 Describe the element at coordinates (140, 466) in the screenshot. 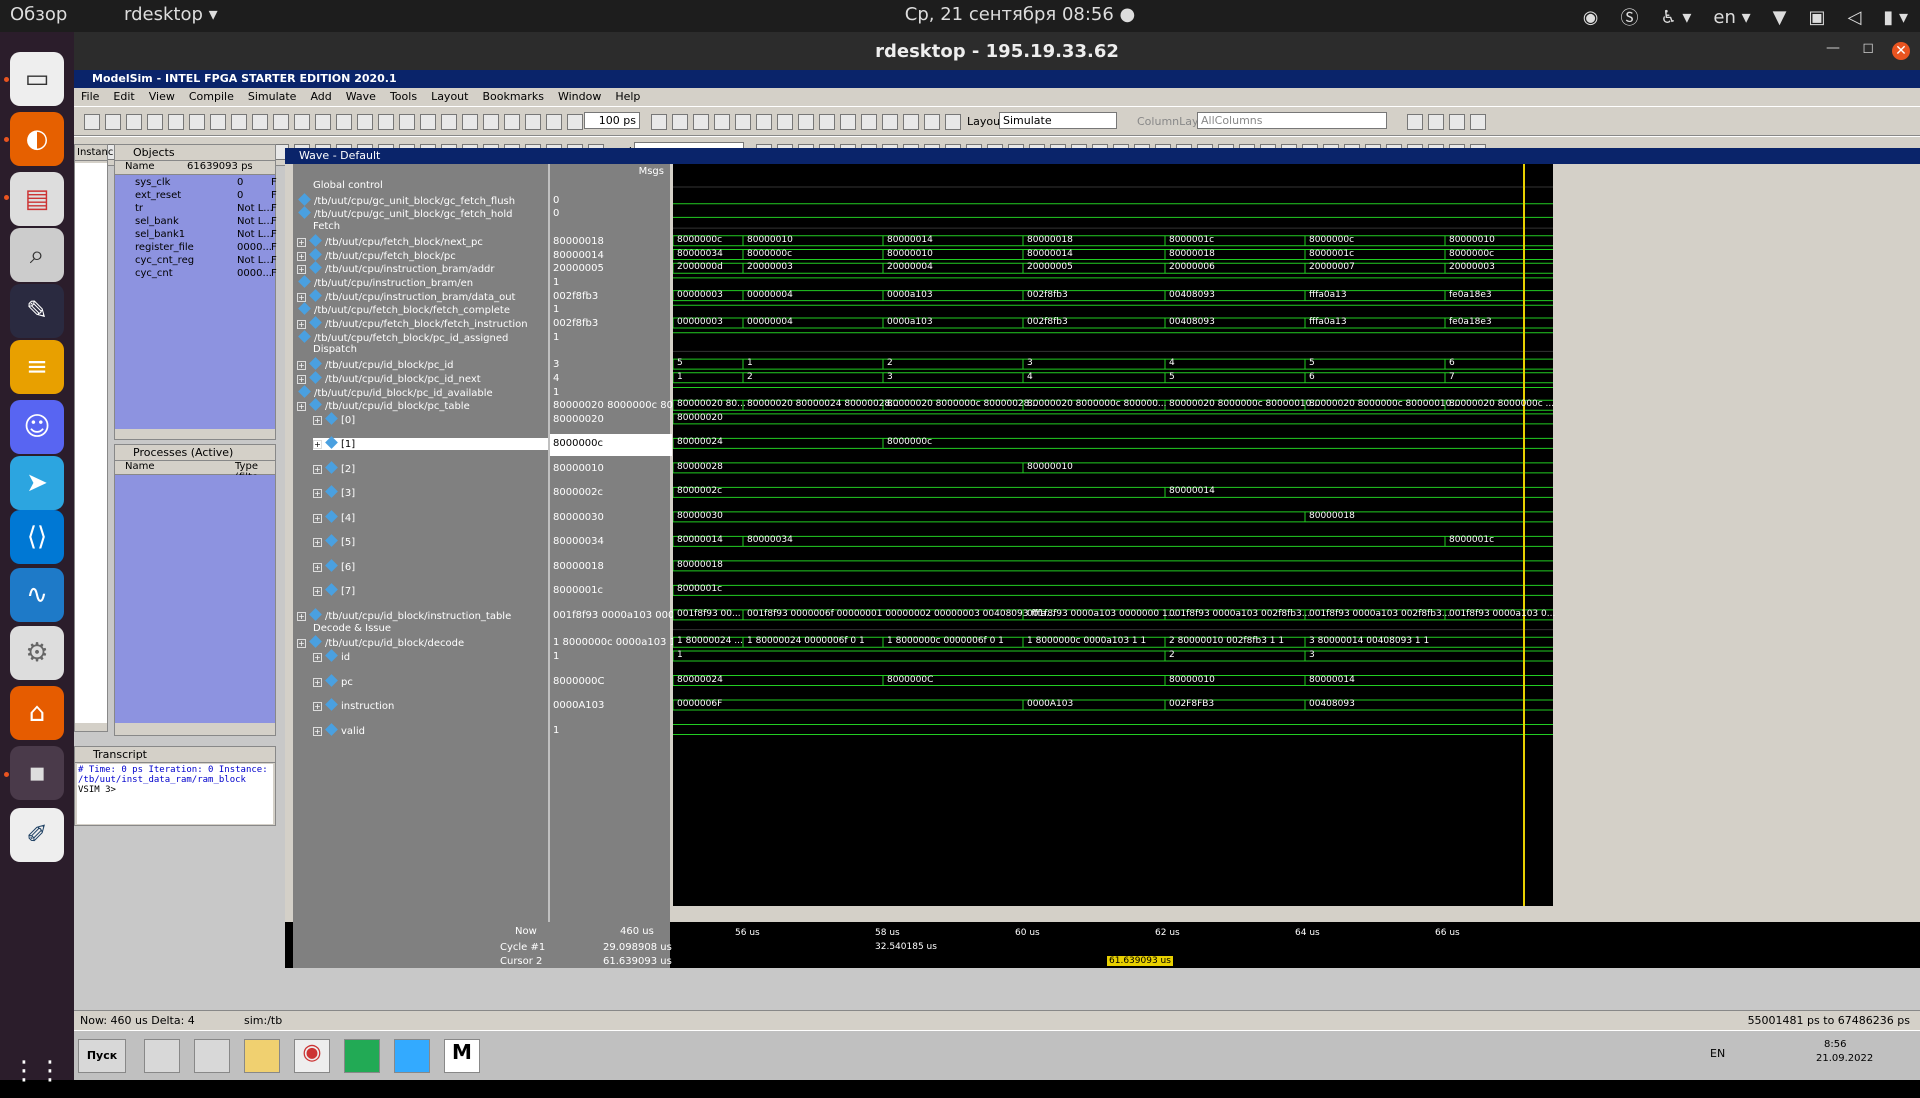

I see `processes-col-name: Name` at that location.